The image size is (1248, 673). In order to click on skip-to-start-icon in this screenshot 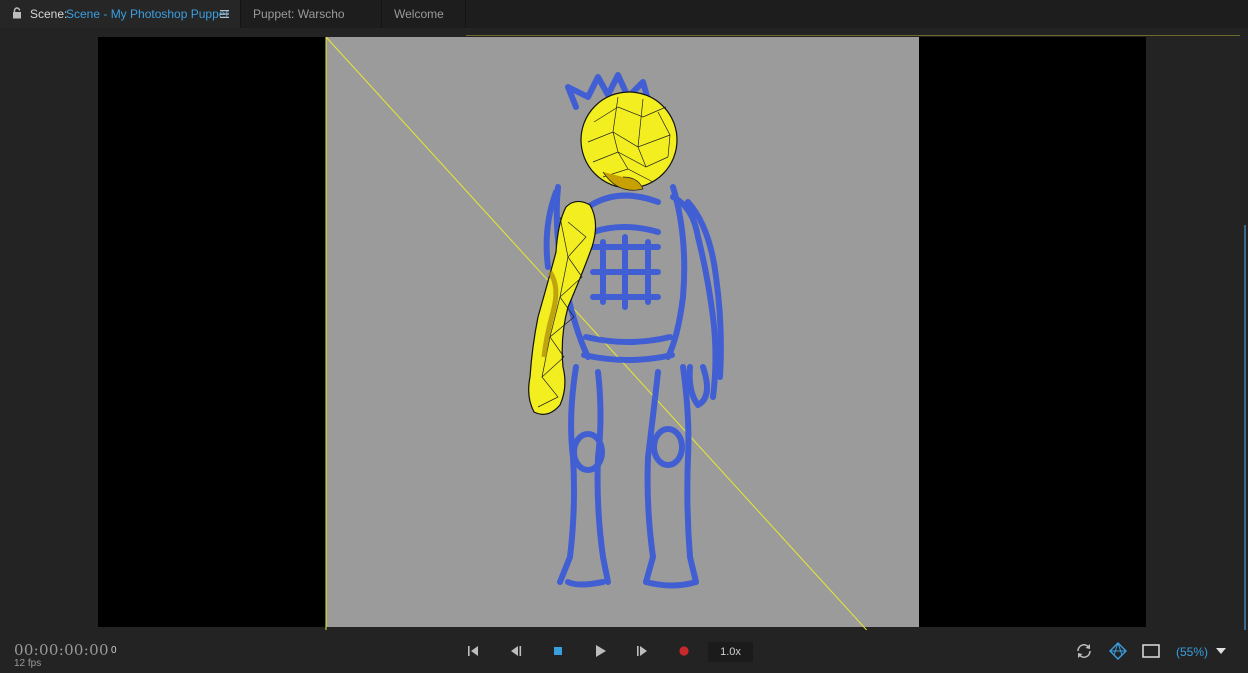, I will do `click(473, 651)`.